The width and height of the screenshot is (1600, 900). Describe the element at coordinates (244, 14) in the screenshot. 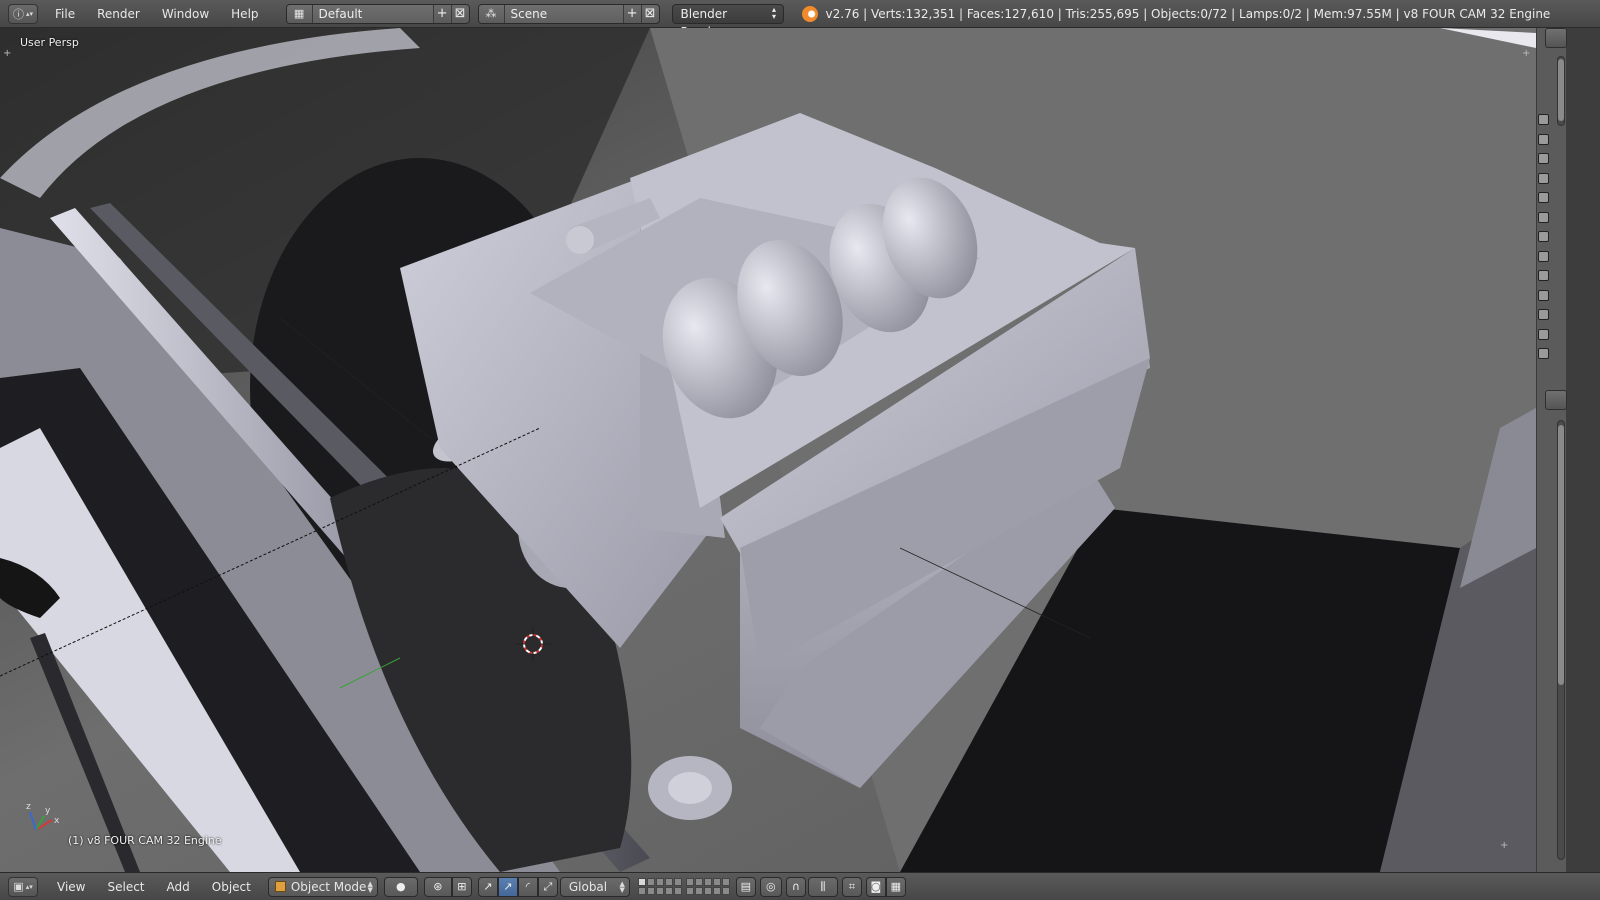

I see `menu-help: Help` at that location.